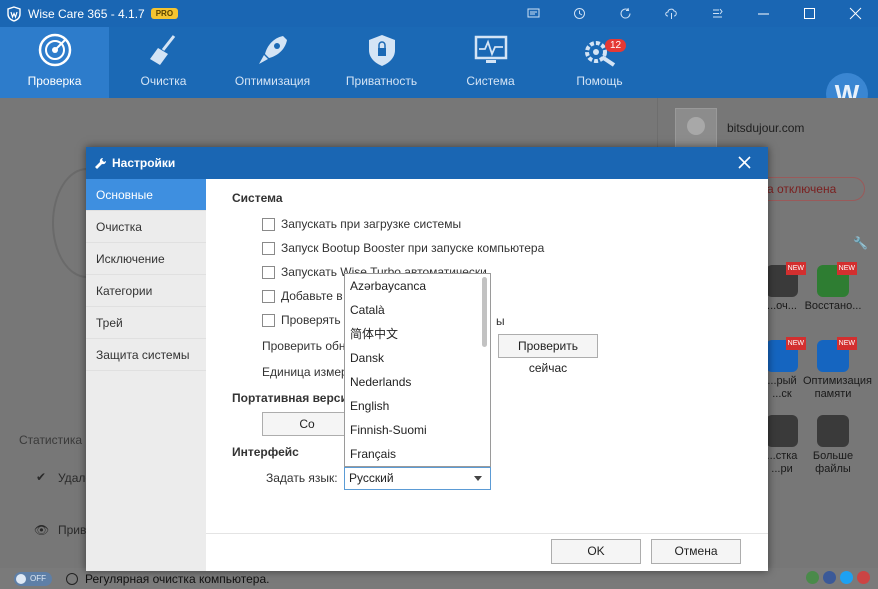 This screenshot has height=589, width=878. Describe the element at coordinates (265, 452) in the screenshot. I see `section-title-interface: Интерфейс` at that location.